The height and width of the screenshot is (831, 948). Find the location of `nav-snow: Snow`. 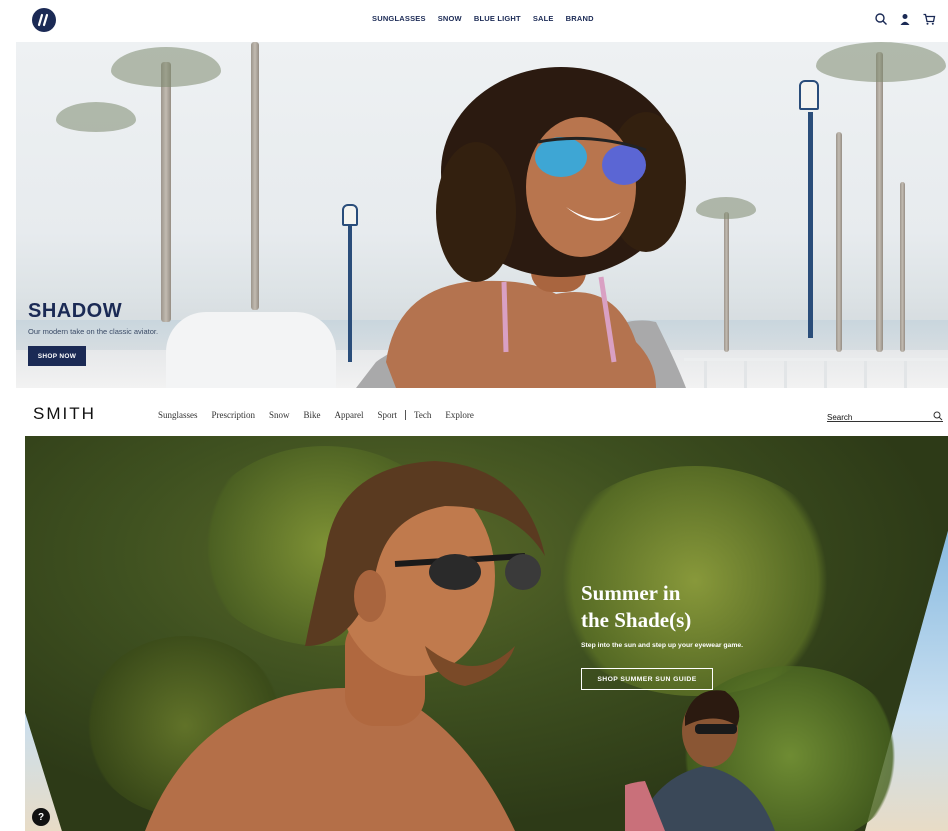

nav-snow: Snow is located at coordinates (279, 415).